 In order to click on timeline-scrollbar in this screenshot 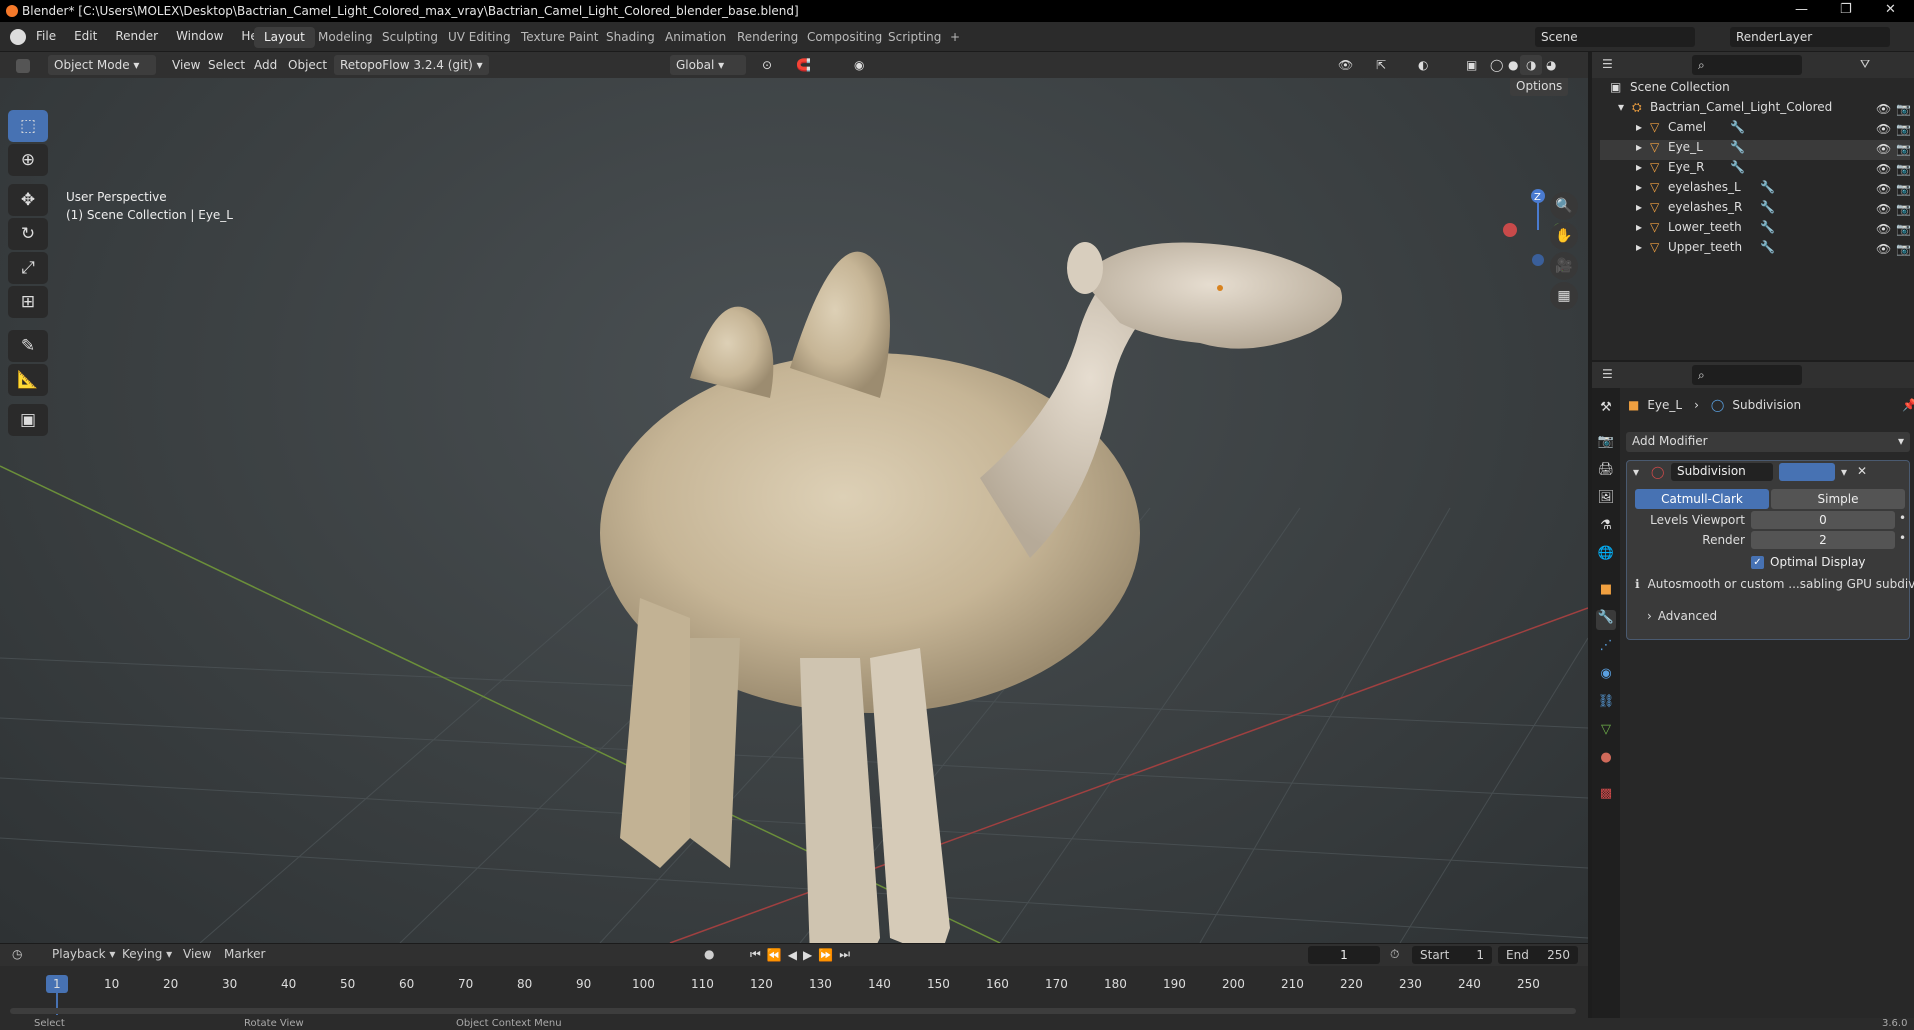, I will do `click(793, 1011)`.